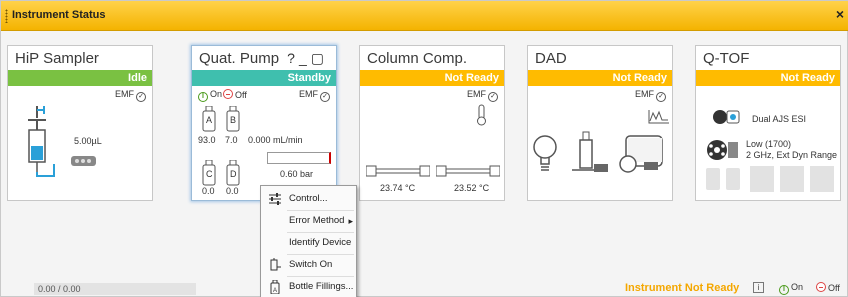 This screenshot has height=297, width=848. What do you see at coordinates (733, 179) in the screenshot?
I see `bottle-b-icon` at bounding box center [733, 179].